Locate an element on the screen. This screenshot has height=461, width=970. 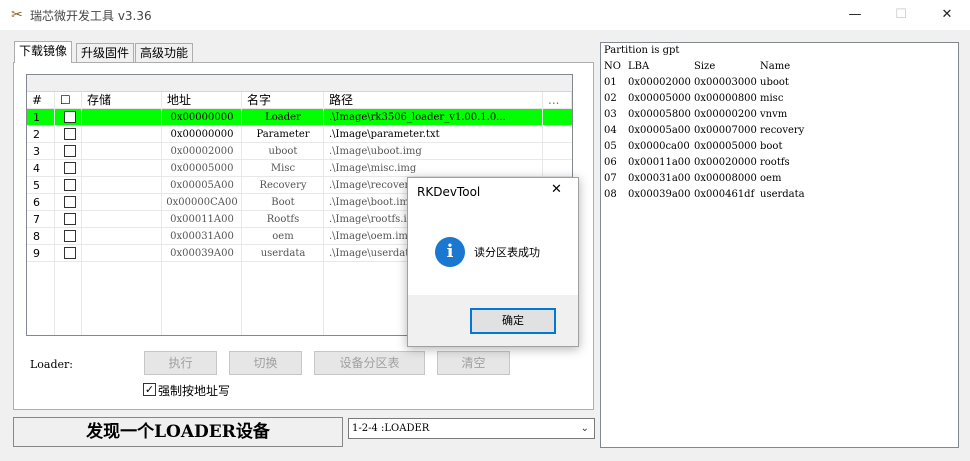
list-top-bar is located at coordinates (299, 83).